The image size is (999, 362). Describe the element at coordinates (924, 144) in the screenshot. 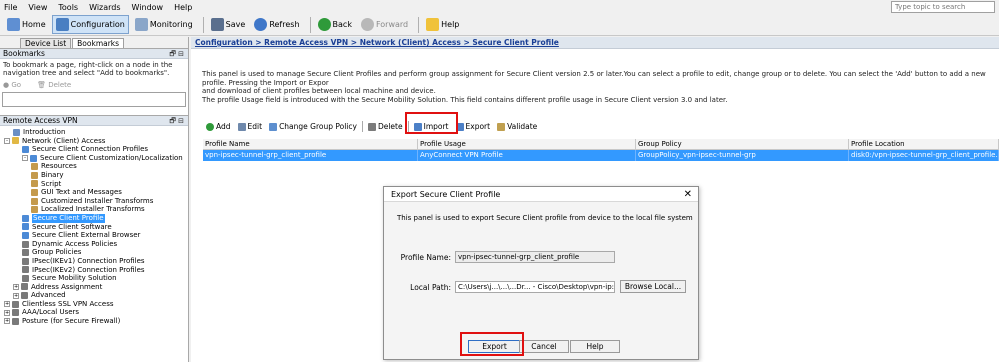

I see `column-header: Profile Location` at that location.